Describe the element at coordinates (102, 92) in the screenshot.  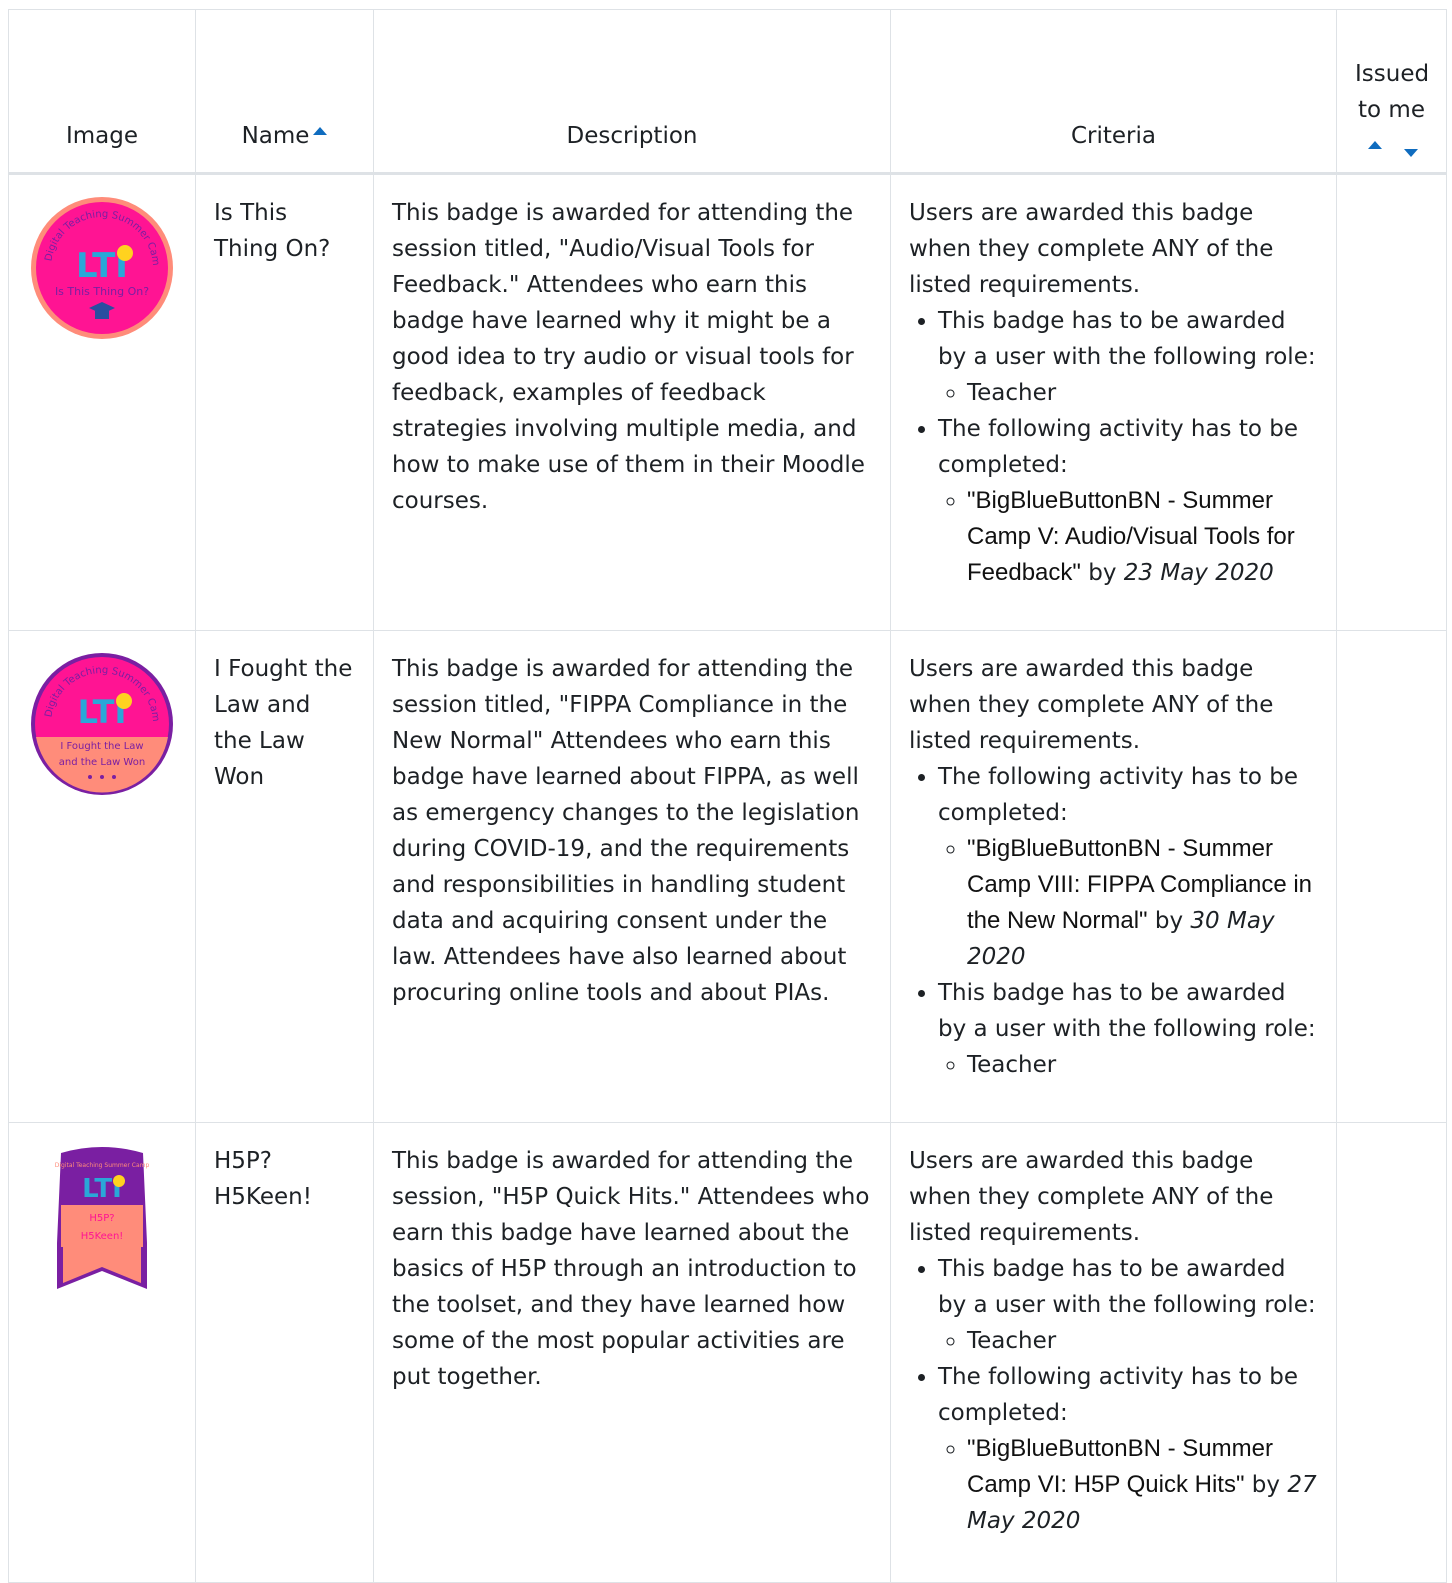
I see `header-image: Image` at that location.